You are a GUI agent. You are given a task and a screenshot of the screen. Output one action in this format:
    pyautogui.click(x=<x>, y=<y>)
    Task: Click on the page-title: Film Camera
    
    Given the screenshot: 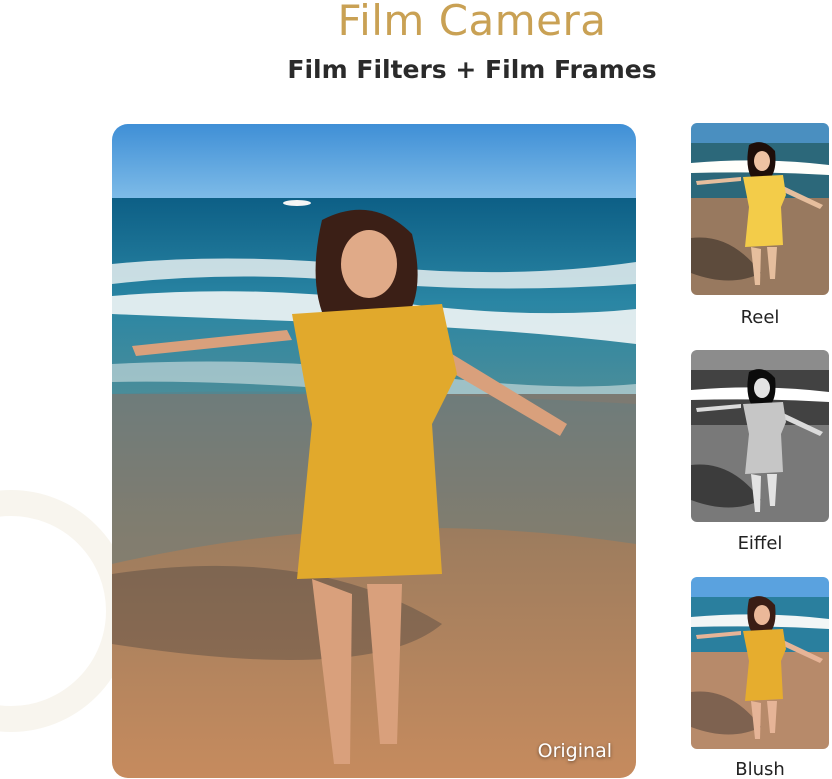 What is the action you would take?
    pyautogui.click(x=472, y=22)
    